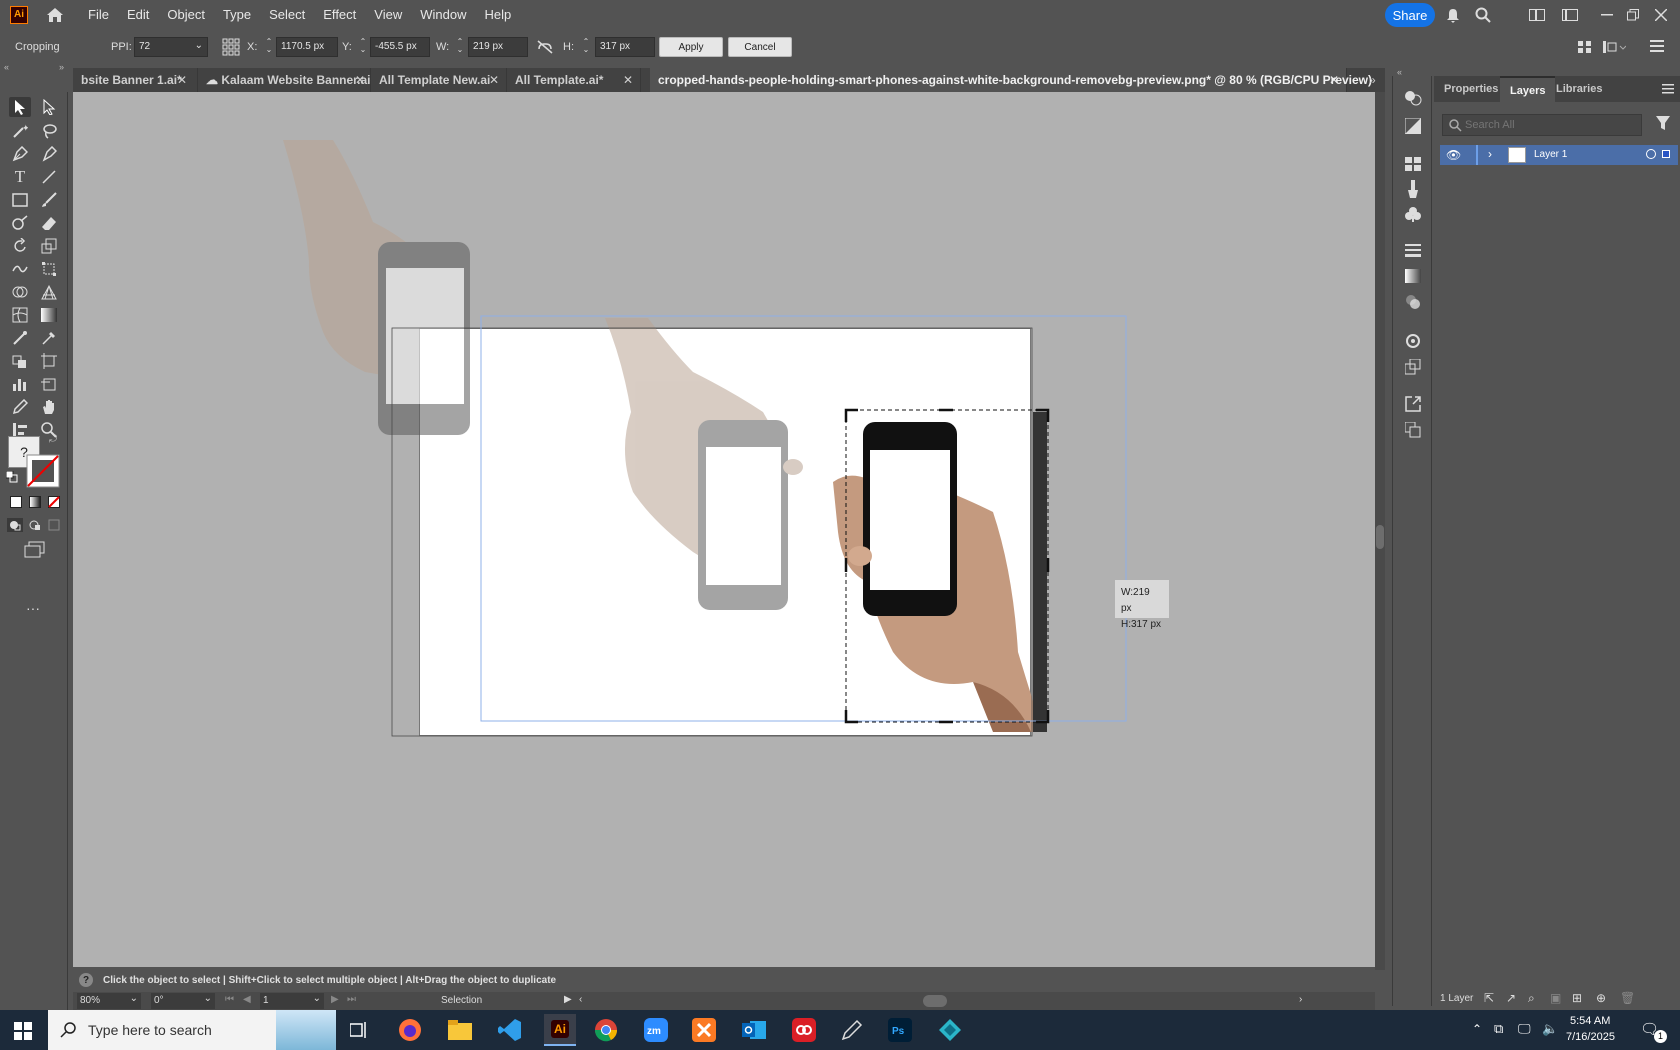 The width and height of the screenshot is (1680, 1050). Describe the element at coordinates (443, 14) in the screenshot. I see `menu-window: Window` at that location.